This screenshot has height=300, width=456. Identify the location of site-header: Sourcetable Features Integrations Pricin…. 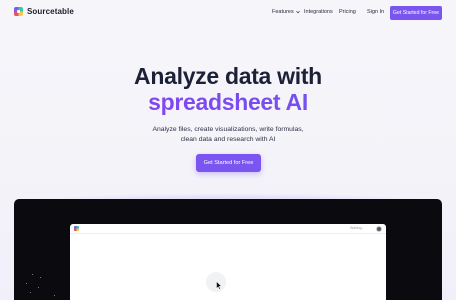
(228, 13).